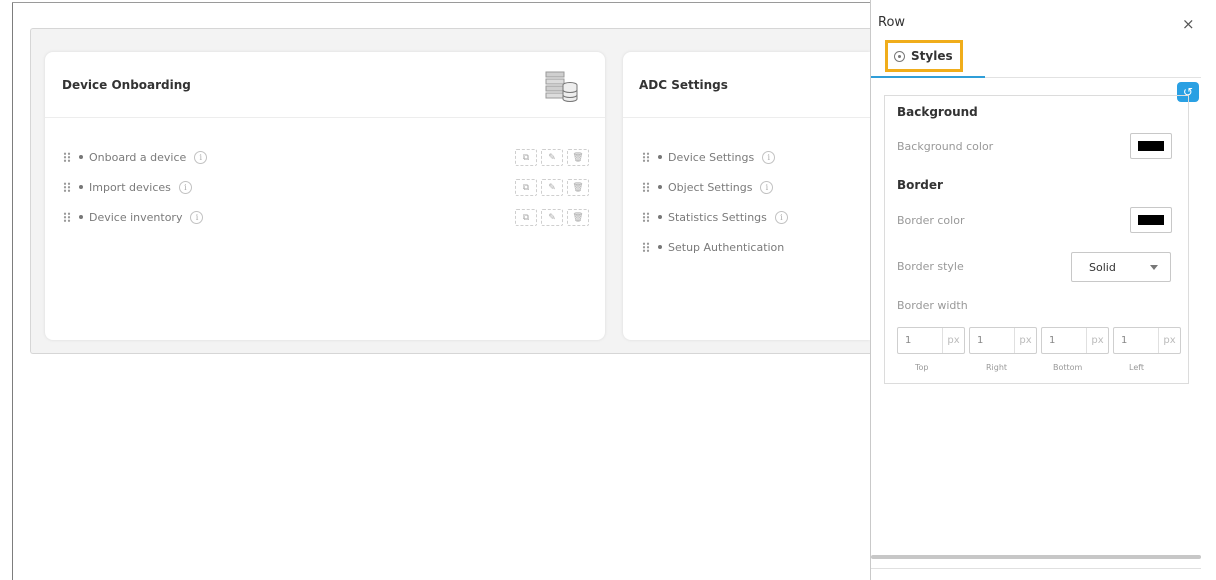 This screenshot has height=580, width=1216. Describe the element at coordinates (930, 266) in the screenshot. I see `border-style-label: Border style` at that location.